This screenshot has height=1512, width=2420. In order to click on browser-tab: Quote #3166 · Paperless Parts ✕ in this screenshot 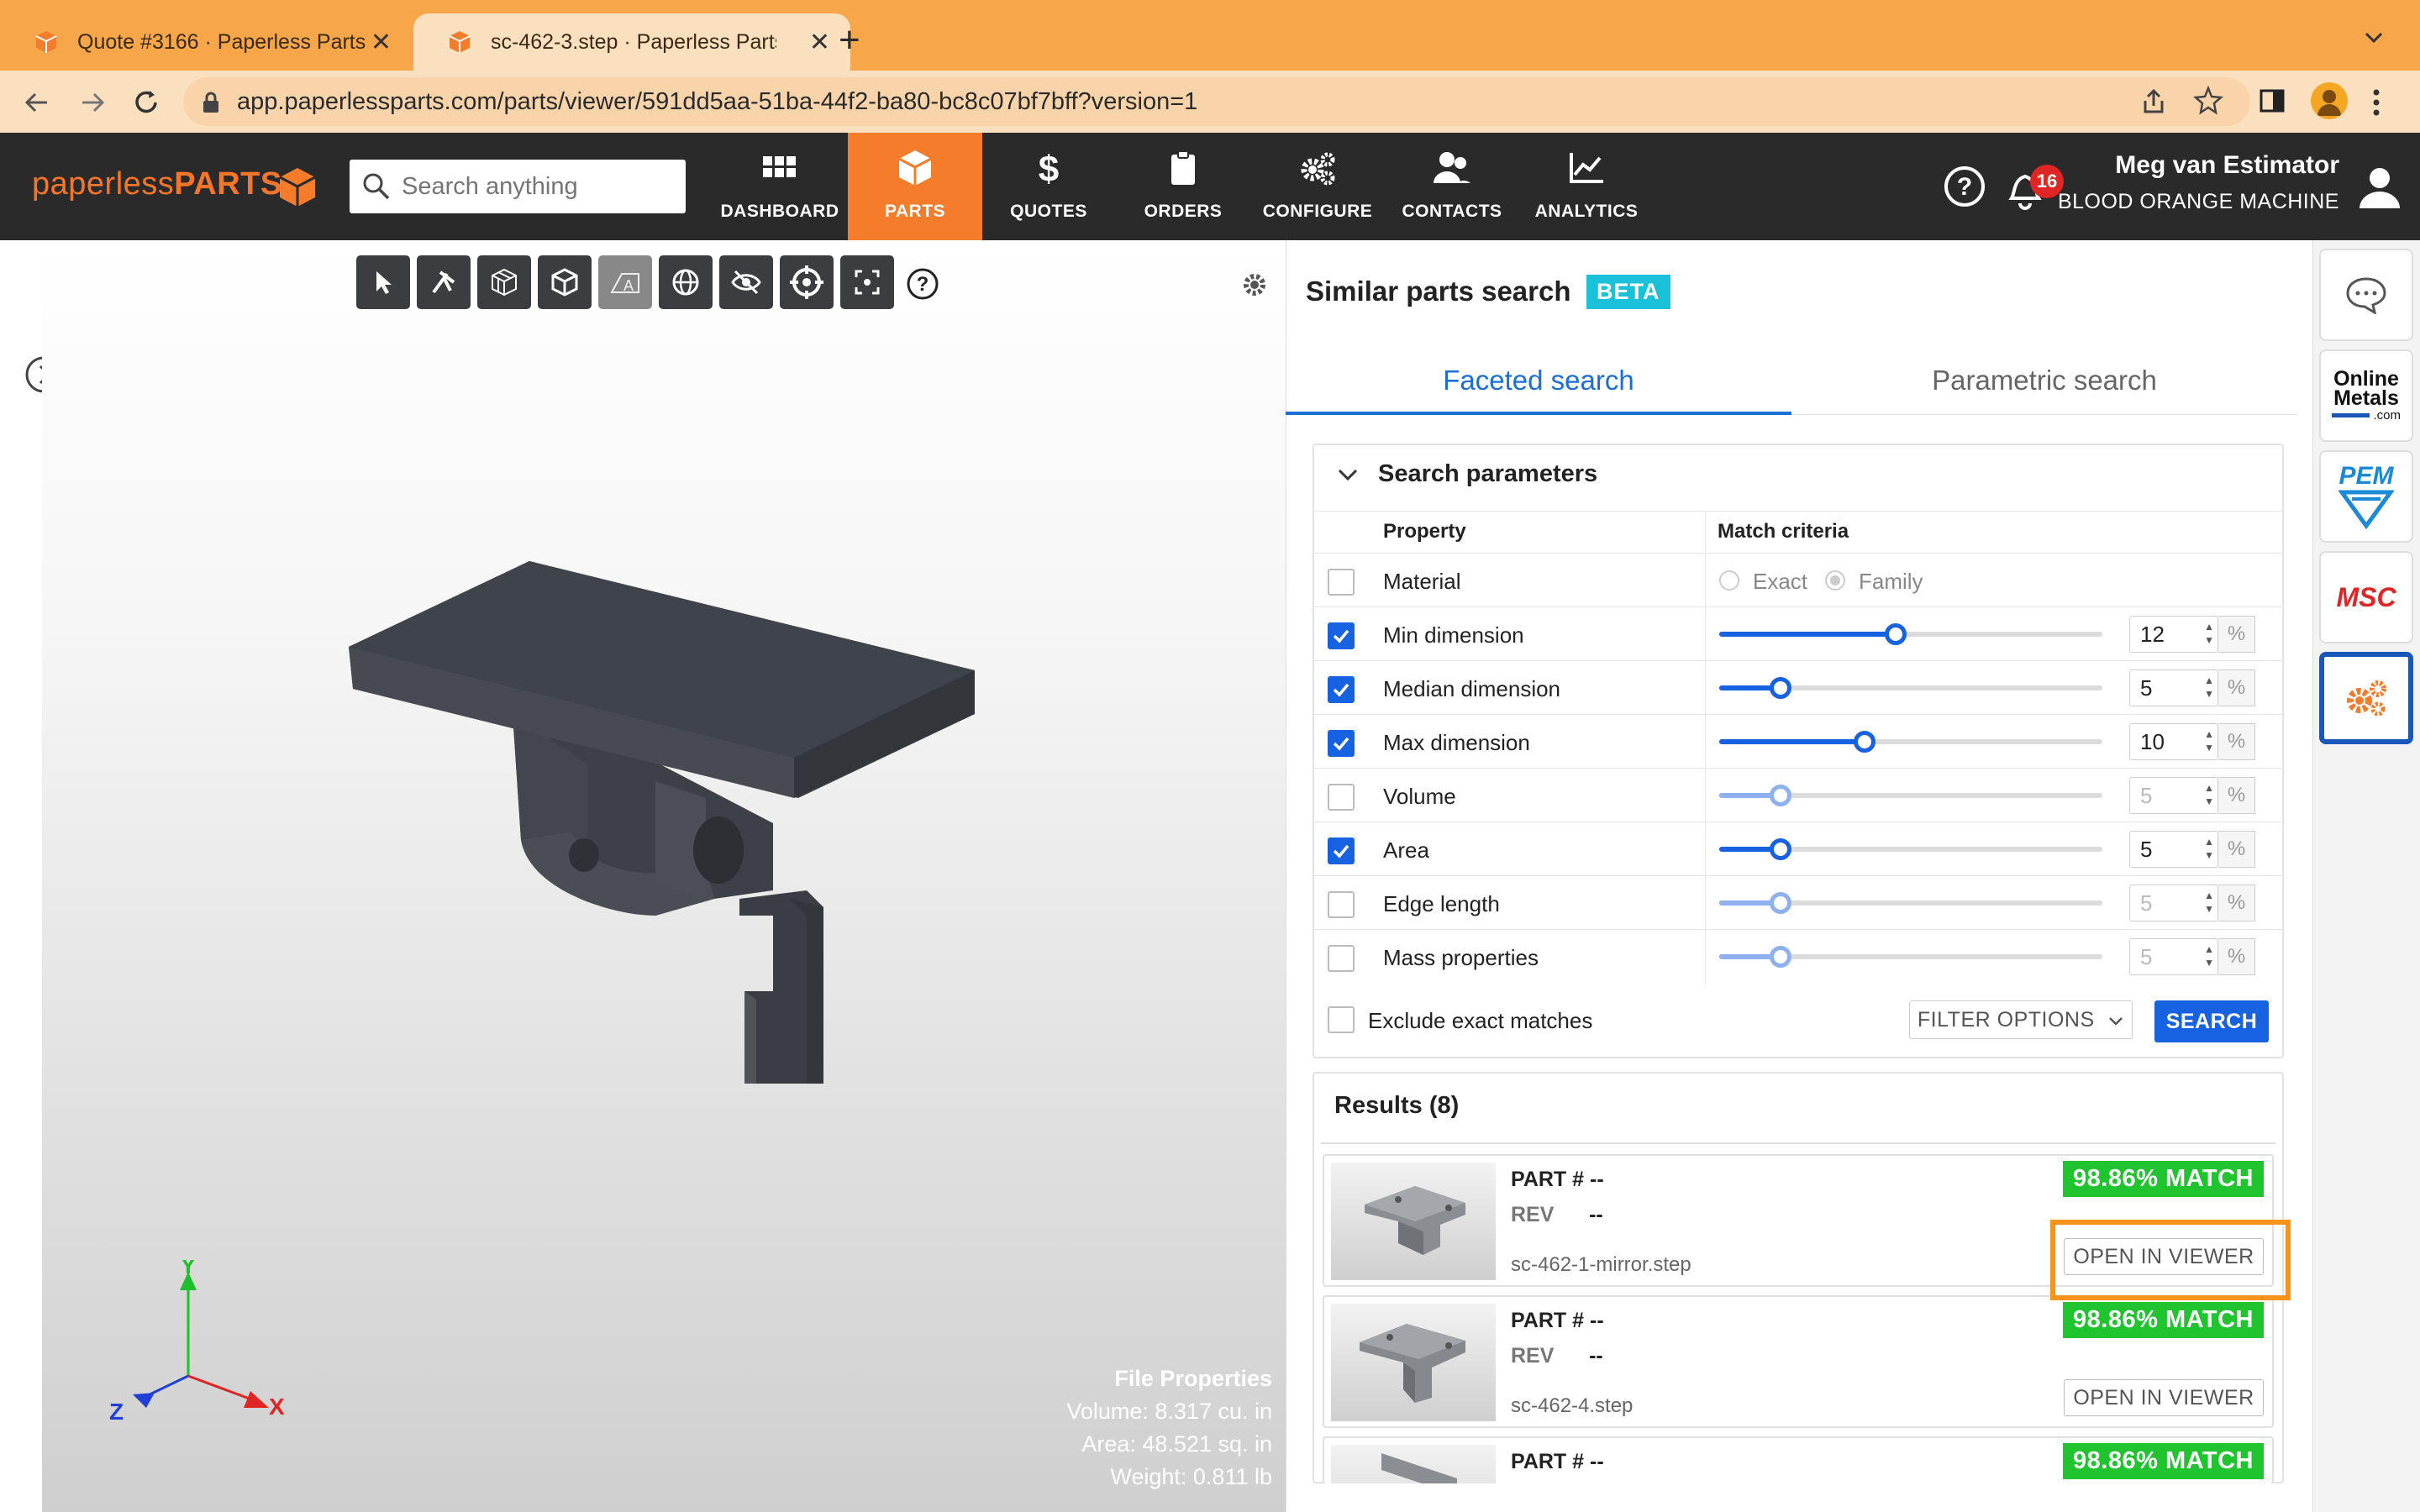, I will do `click(206, 42)`.